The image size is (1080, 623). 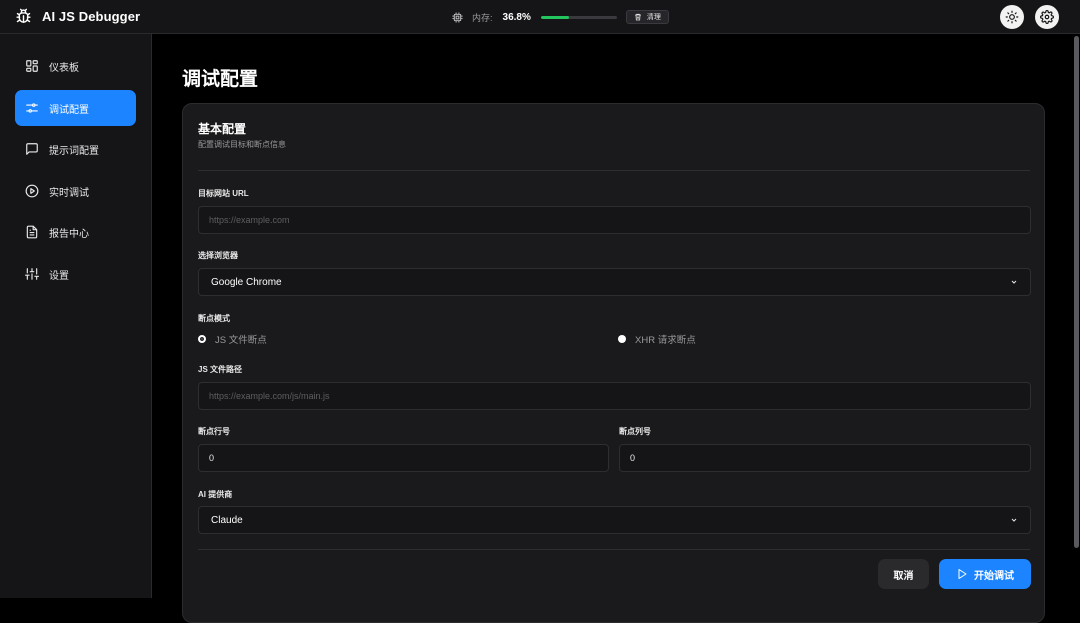 I want to click on sidebar-item-label: 调试配置, so click(x=69, y=110).